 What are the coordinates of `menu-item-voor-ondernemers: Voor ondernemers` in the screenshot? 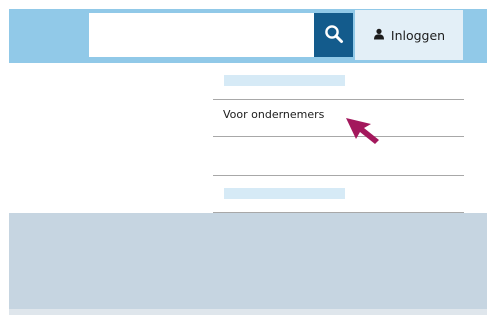 It's located at (273, 114).